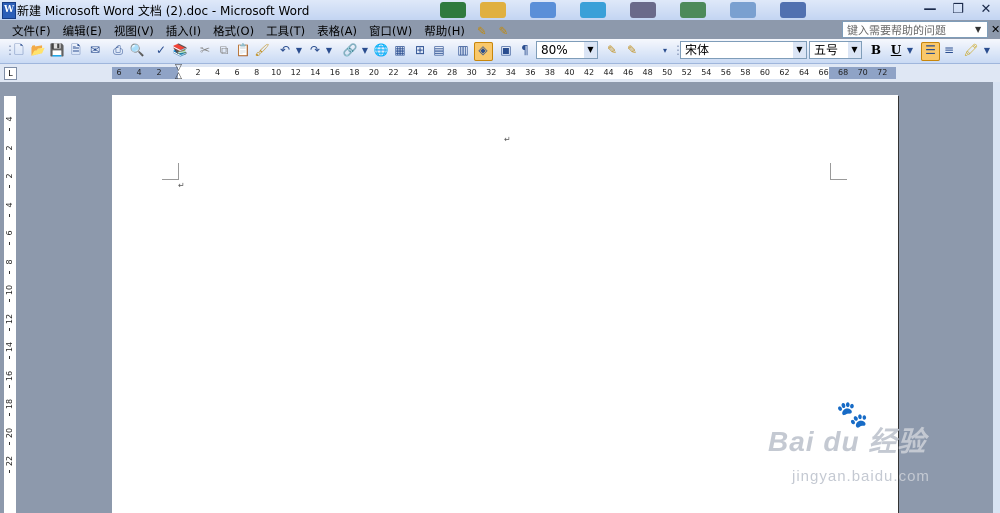  What do you see at coordinates (218, 72) in the screenshot?
I see `ruler-tick-label: 4` at bounding box center [218, 72].